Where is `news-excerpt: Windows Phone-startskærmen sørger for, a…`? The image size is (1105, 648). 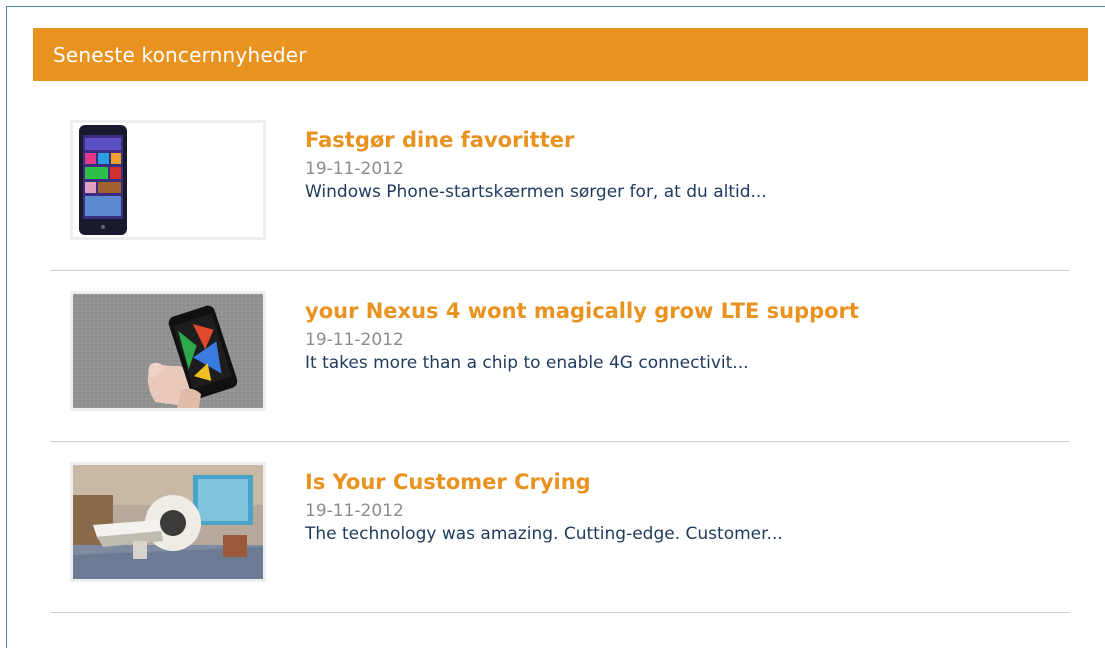
news-excerpt: Windows Phone-startskærmen sørger for, a… is located at coordinates (536, 192).